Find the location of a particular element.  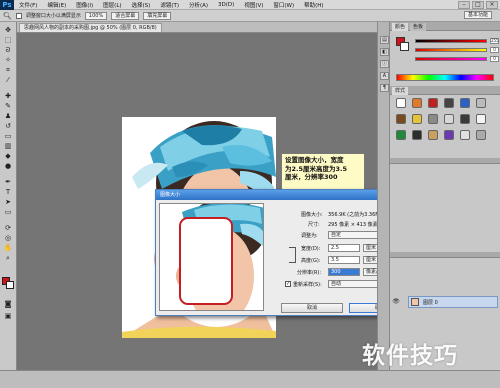

maximize-button: □ is located at coordinates (478, 5).